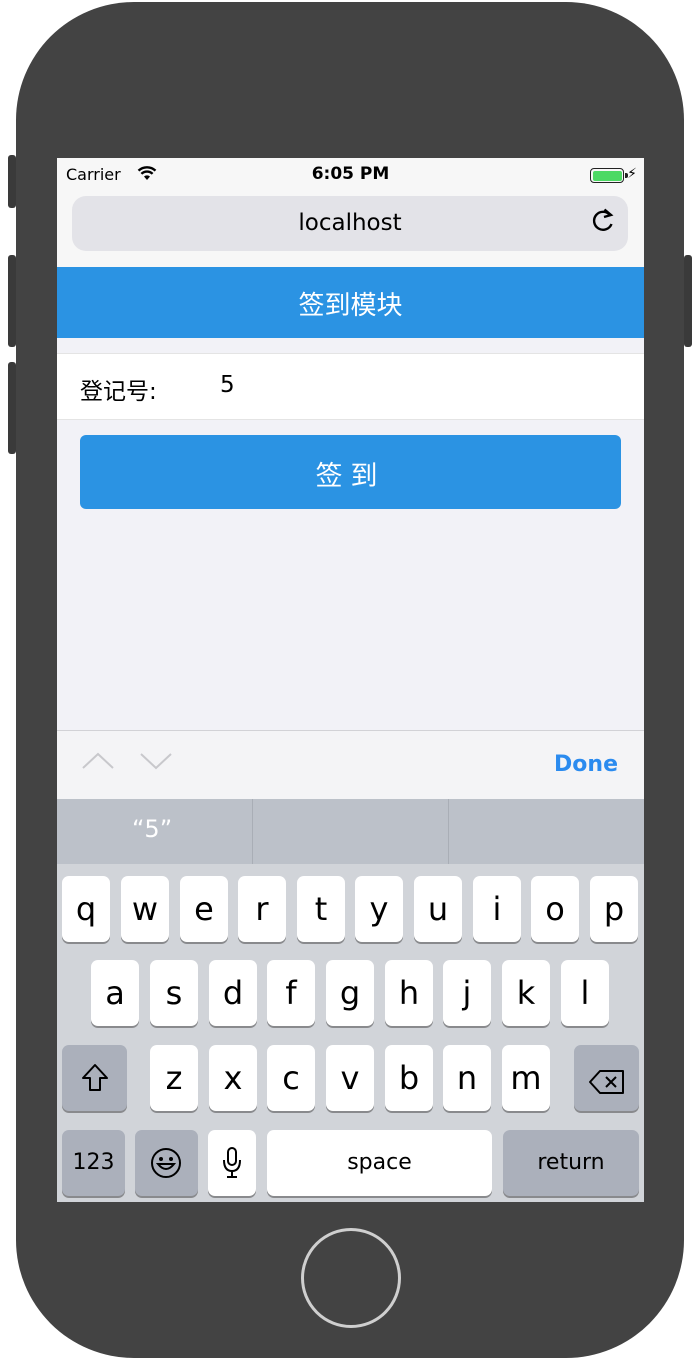 The width and height of the screenshot is (700, 1360). Describe the element at coordinates (233, 1078) in the screenshot. I see `key-x: x` at that location.